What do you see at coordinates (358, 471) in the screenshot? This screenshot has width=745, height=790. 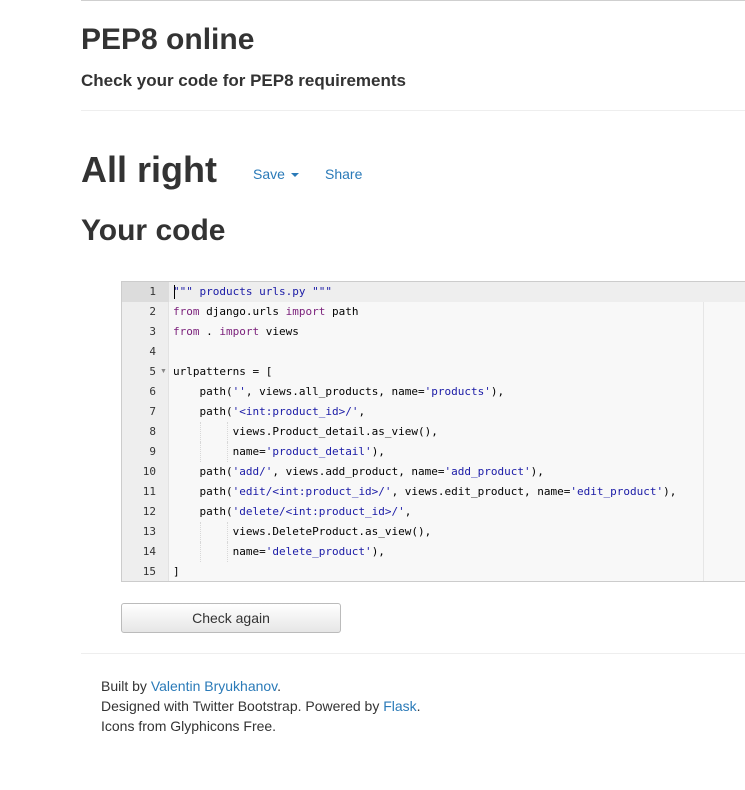 I see `code-token: , views.add_product, name=` at bounding box center [358, 471].